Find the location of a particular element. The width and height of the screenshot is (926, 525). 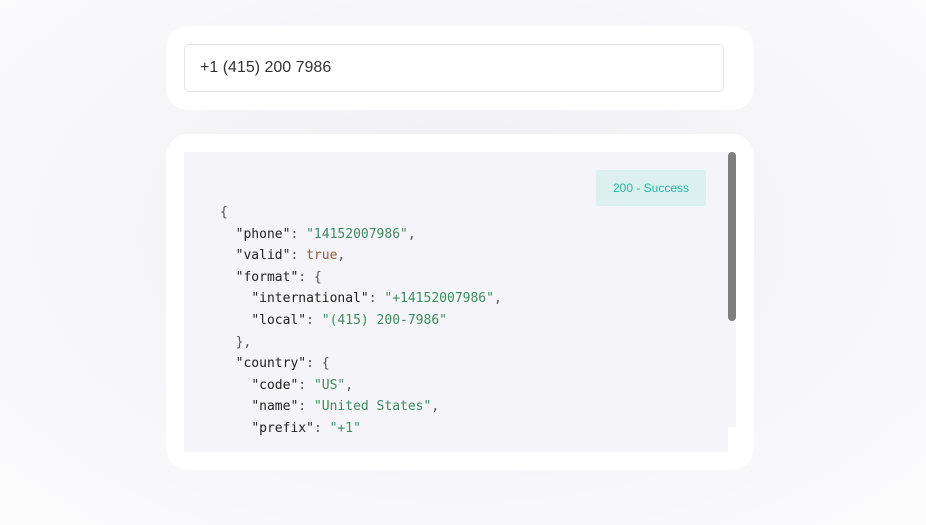

json-line: "international": "+14152007986", is located at coordinates (361, 299).